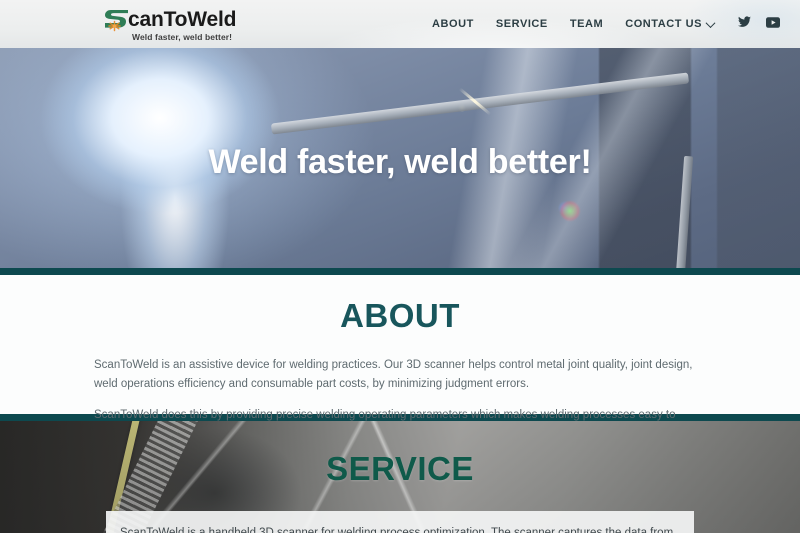 This screenshot has width=800, height=533. What do you see at coordinates (710, 22) in the screenshot?
I see `chevron-down-icon` at bounding box center [710, 22].